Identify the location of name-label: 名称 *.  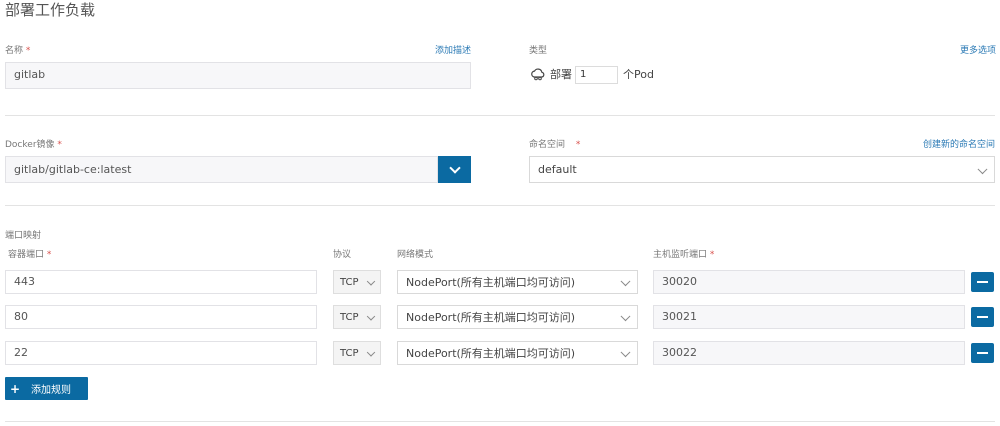
(17, 51).